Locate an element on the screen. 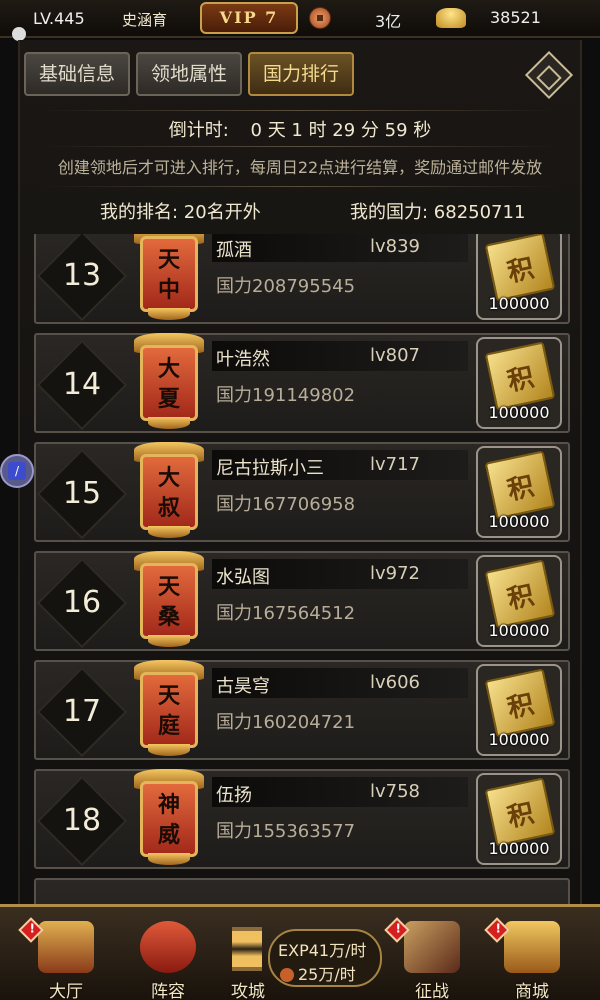 The width and height of the screenshot is (600, 1000). ranking-notice: 创建领地后才可进入排行，每周日22点进行结算，奖励通过邮件发放 is located at coordinates (300, 167).